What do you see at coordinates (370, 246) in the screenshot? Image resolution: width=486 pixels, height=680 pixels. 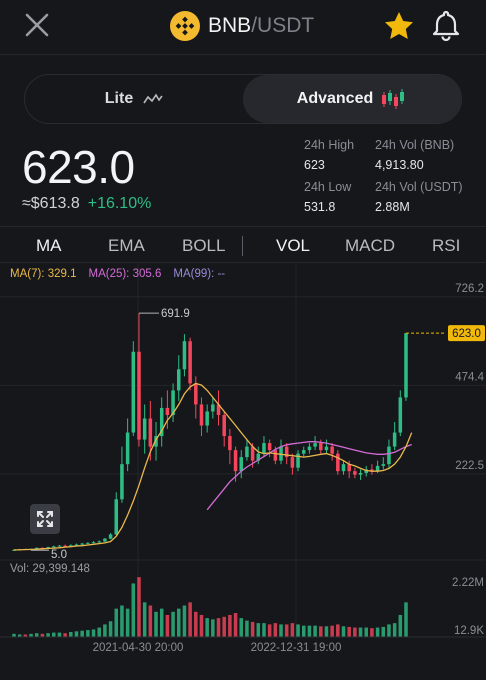 I see `tab-macd: MACD` at bounding box center [370, 246].